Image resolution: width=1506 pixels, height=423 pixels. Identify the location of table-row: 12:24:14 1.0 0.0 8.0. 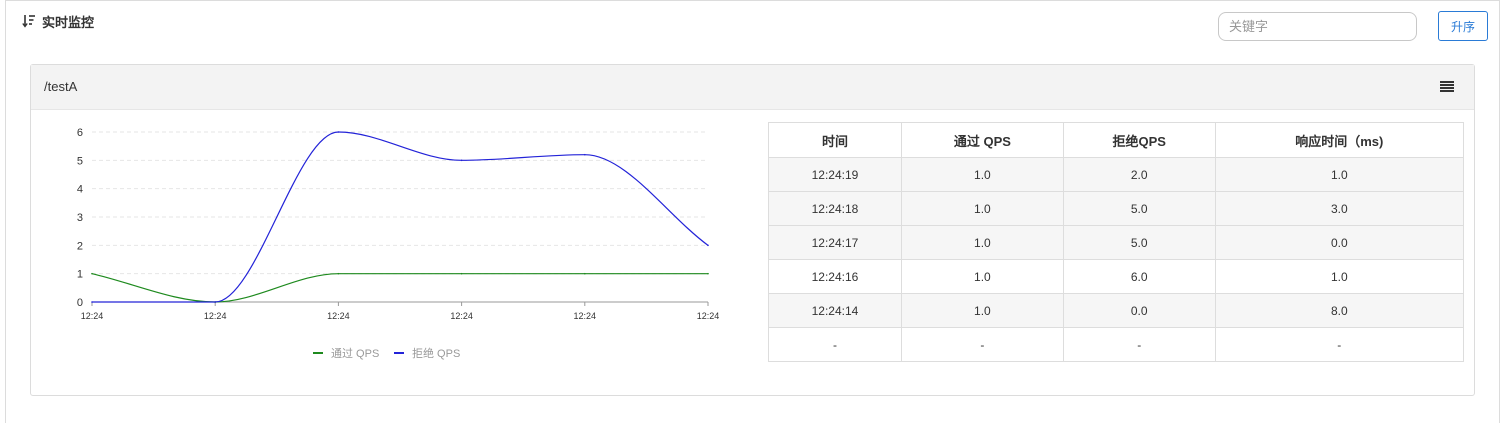
(1116, 310).